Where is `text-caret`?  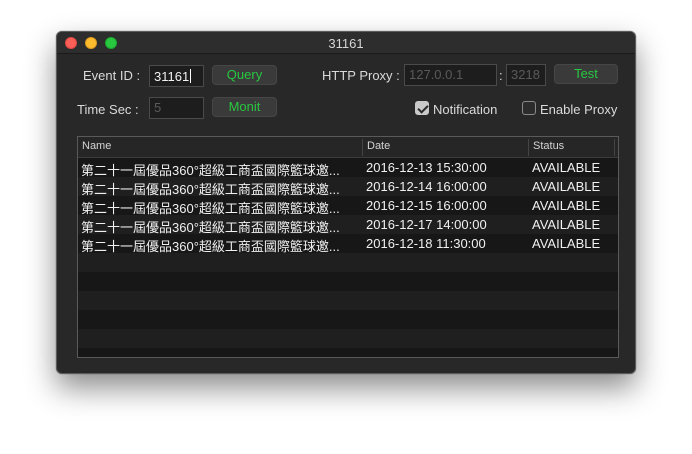
text-caret is located at coordinates (191, 76).